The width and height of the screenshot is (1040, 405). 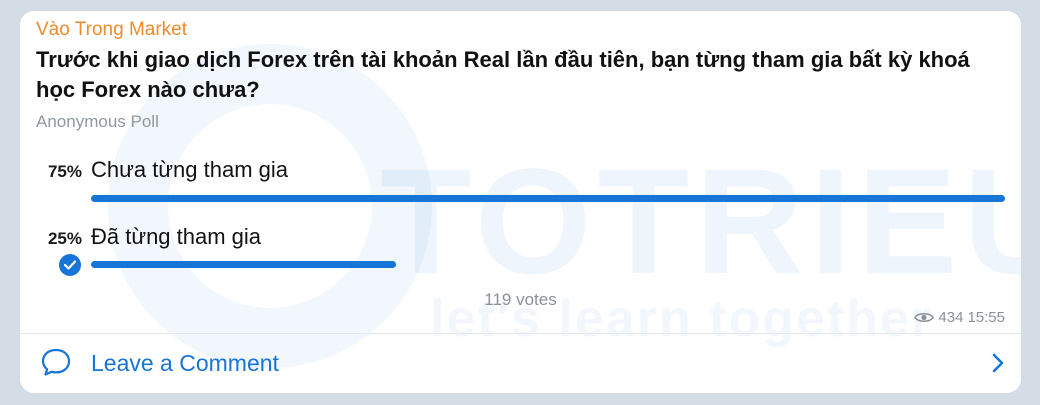 I want to click on poll-type-label: Anonymous Poll, so click(x=97, y=121).